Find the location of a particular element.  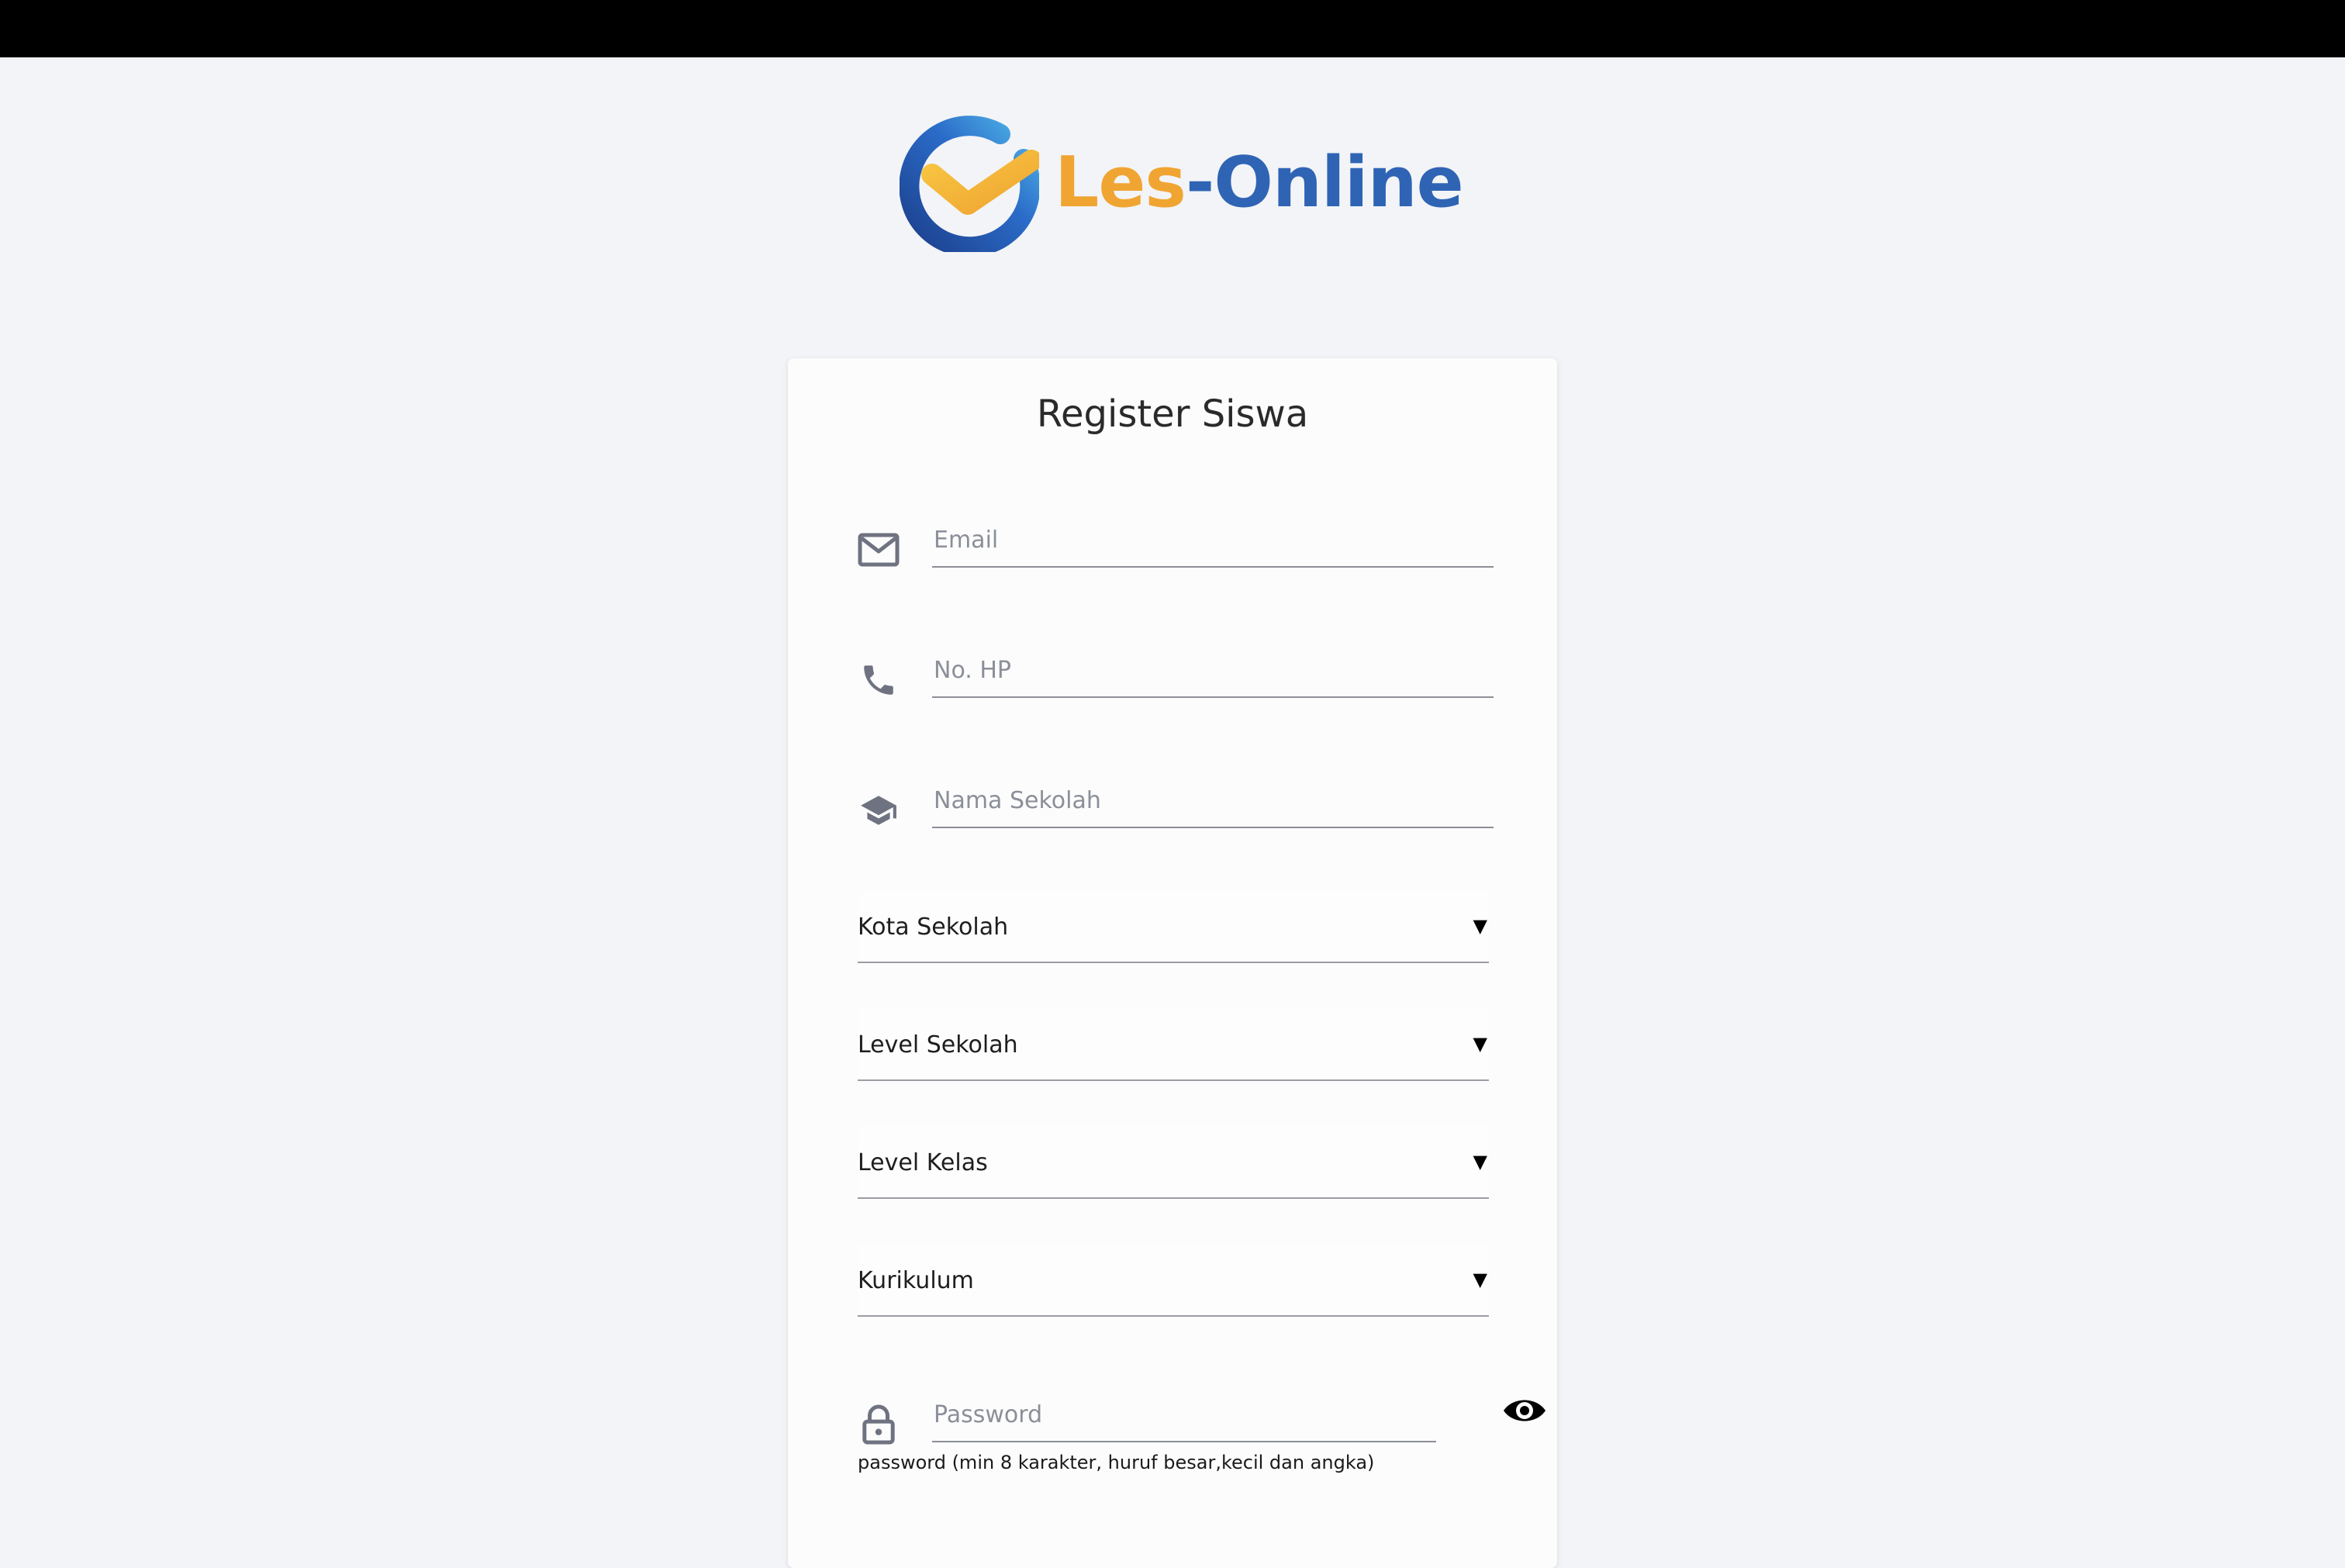

browser-top-bar is located at coordinates (1172, 28).